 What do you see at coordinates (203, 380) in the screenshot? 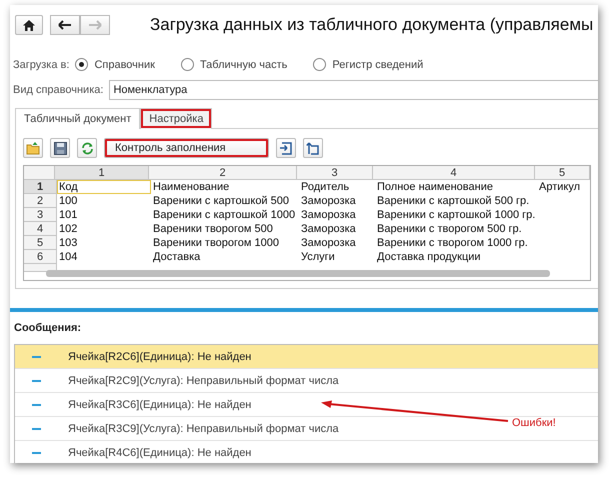
I see `message-text: Ячейка[R2C9](Услуга): Неправильный формат числа` at bounding box center [203, 380].